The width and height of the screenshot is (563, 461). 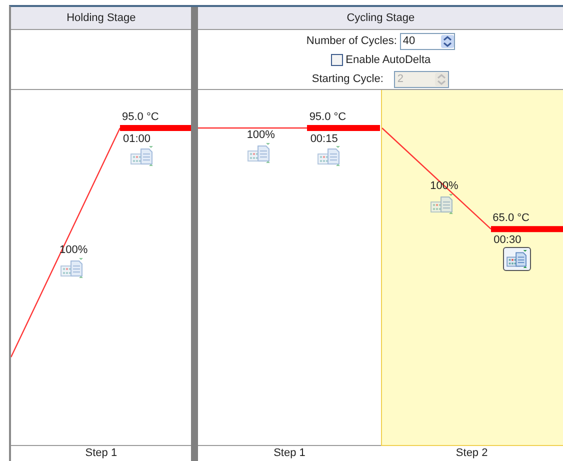 What do you see at coordinates (471, 453) in the screenshot?
I see `step-label: Step 2` at bounding box center [471, 453].